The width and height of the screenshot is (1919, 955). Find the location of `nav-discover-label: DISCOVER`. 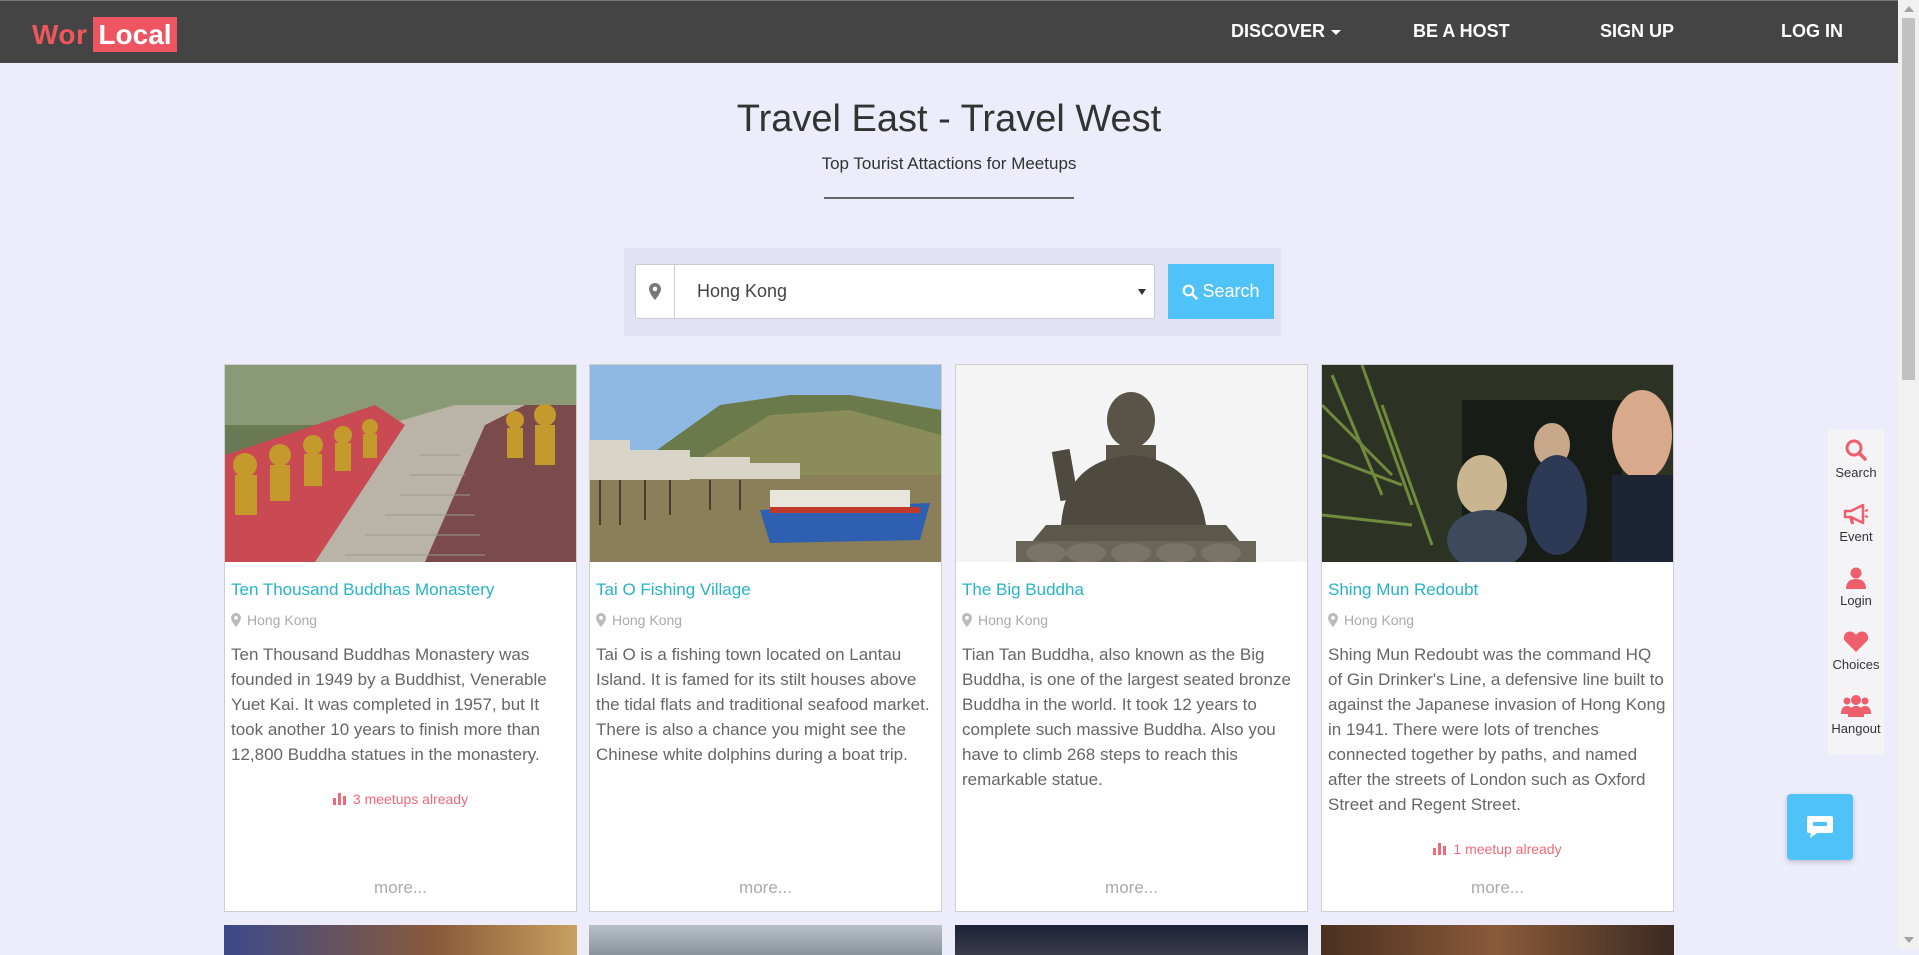

nav-discover-label: DISCOVER is located at coordinates (1278, 31).